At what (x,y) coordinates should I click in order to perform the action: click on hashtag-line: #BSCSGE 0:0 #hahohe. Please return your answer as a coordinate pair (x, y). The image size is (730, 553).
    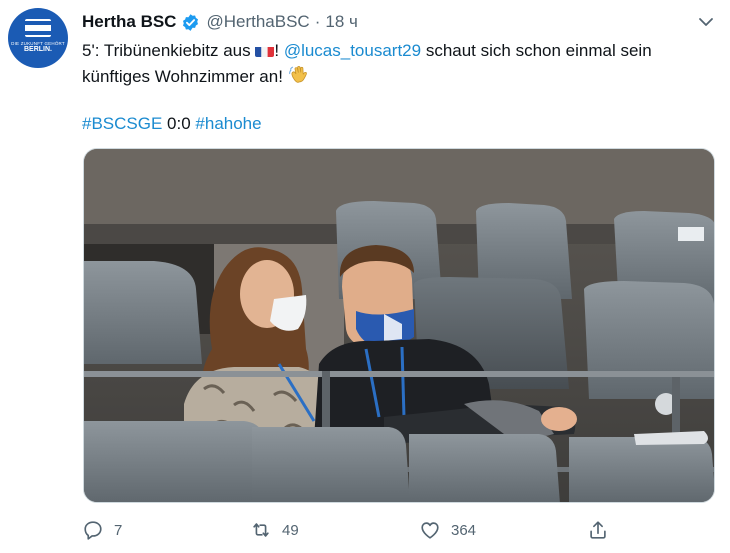
    Looking at the image, I should click on (172, 124).